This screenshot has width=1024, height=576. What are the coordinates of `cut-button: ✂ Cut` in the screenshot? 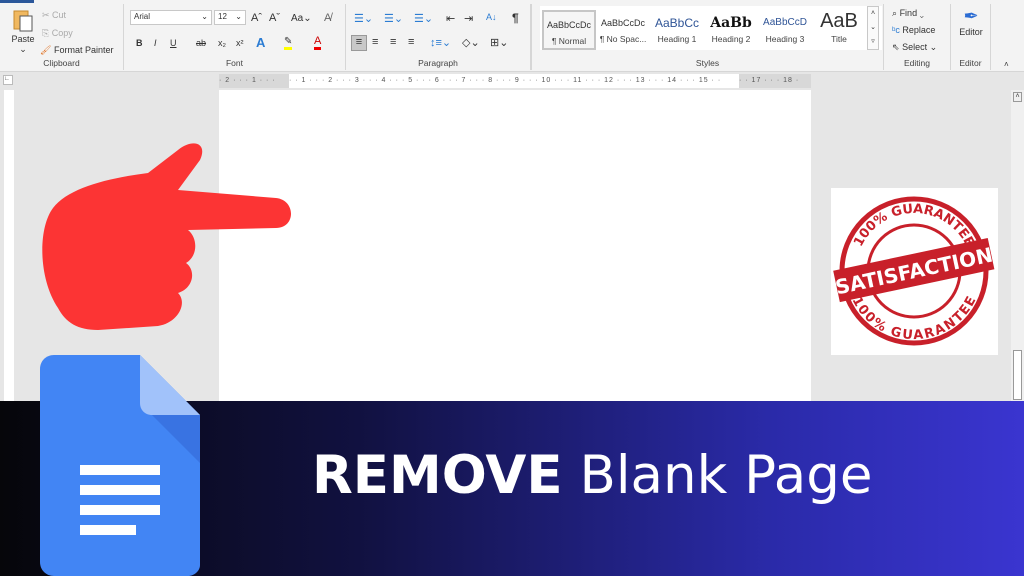 It's located at (54, 15).